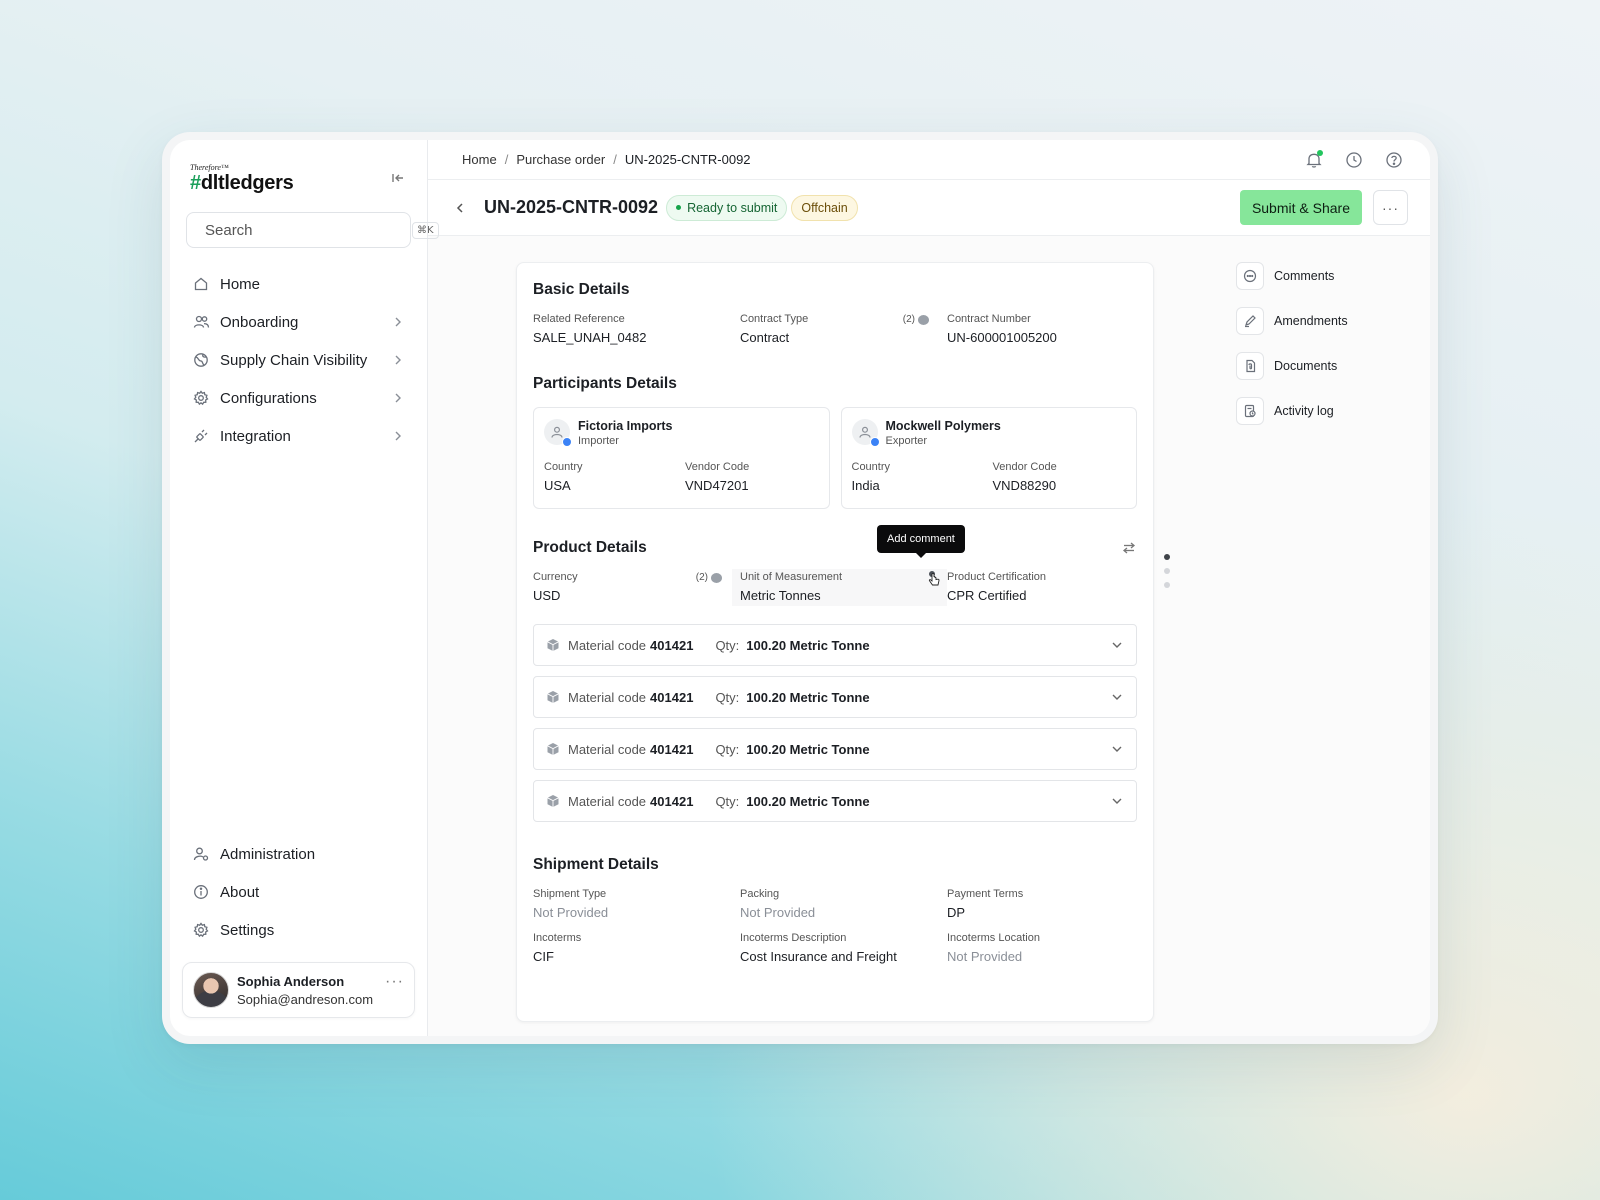 This screenshot has height=1200, width=1600. What do you see at coordinates (560, 159) in the screenshot?
I see `breadcrumb-section: Purchase order` at bounding box center [560, 159].